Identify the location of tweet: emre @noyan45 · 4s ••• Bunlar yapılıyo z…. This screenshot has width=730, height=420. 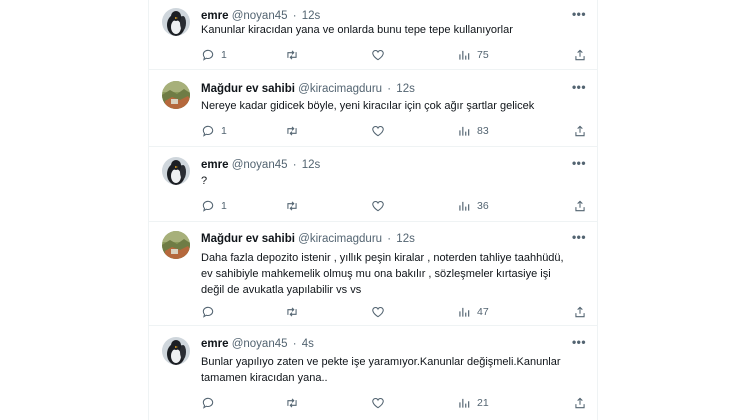
(373, 373).